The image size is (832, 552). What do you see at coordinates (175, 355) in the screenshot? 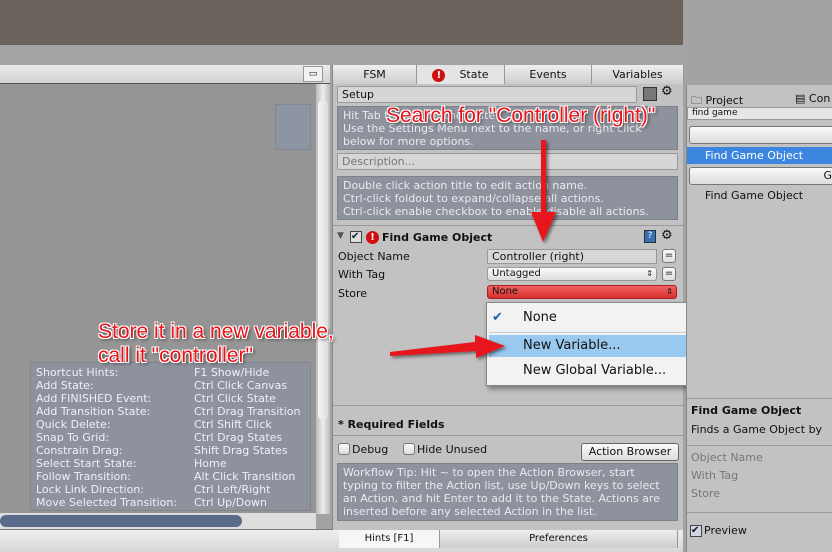
I see `annotation-store-line2: call it "controller"` at bounding box center [175, 355].